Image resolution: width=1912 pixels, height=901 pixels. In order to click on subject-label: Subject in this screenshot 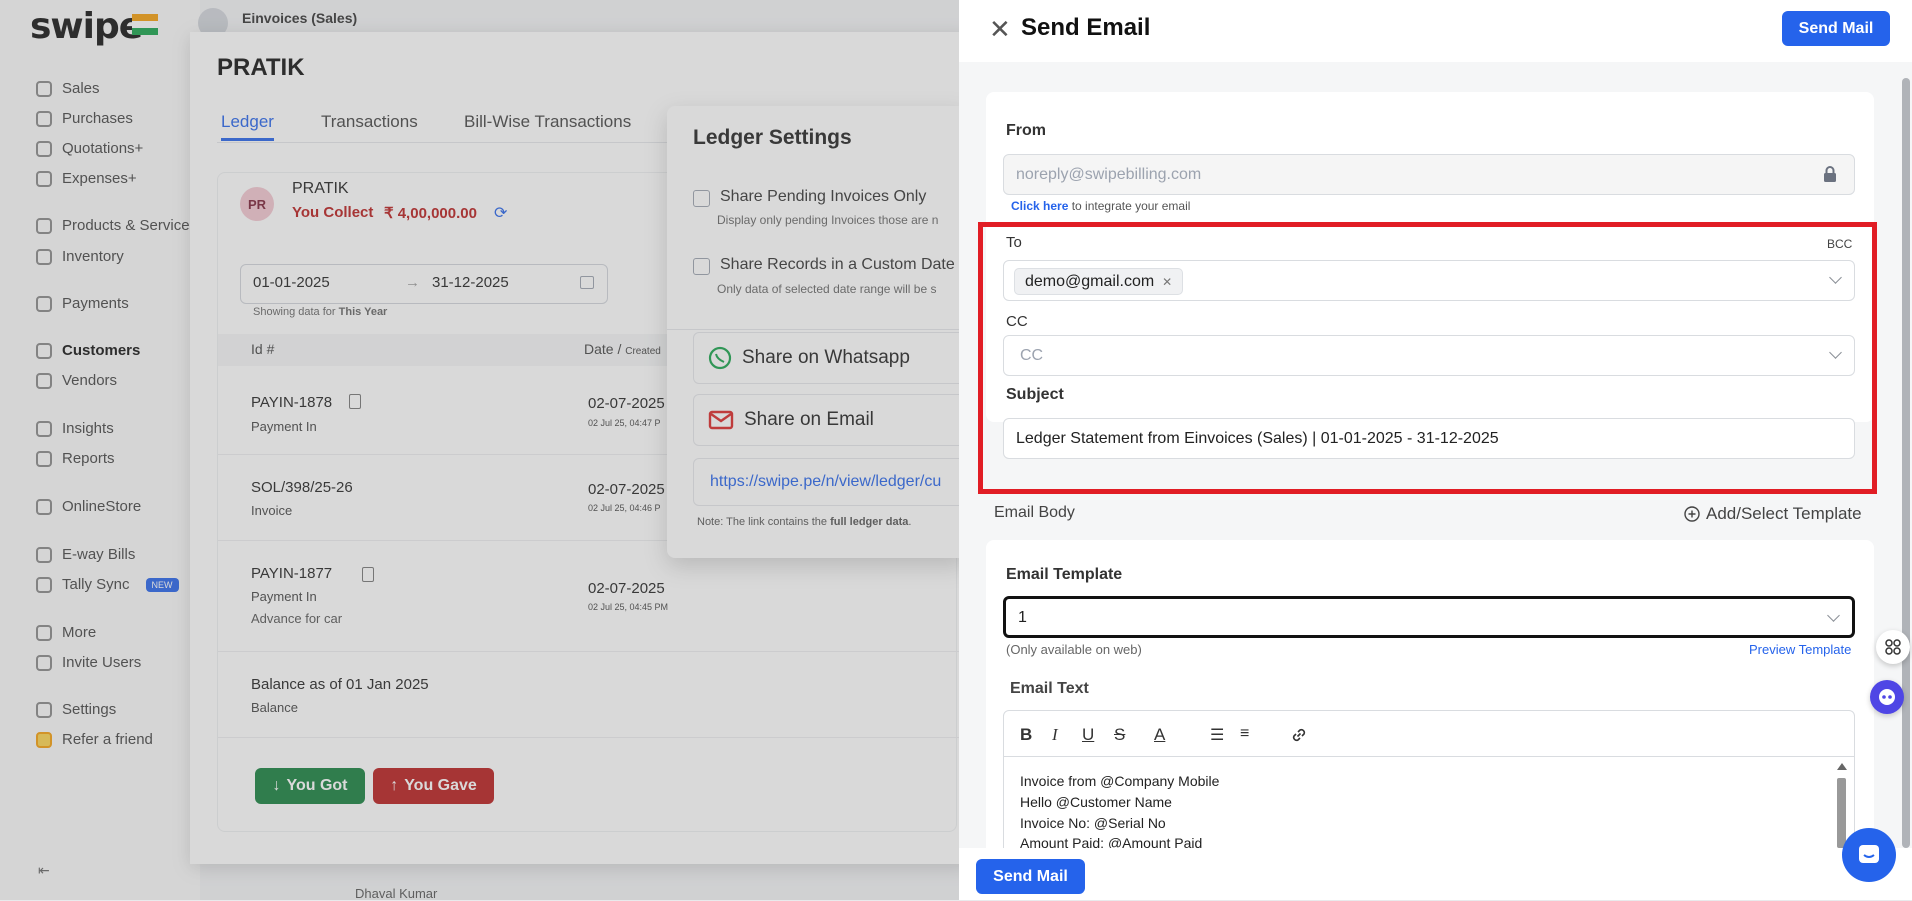, I will do `click(1035, 394)`.